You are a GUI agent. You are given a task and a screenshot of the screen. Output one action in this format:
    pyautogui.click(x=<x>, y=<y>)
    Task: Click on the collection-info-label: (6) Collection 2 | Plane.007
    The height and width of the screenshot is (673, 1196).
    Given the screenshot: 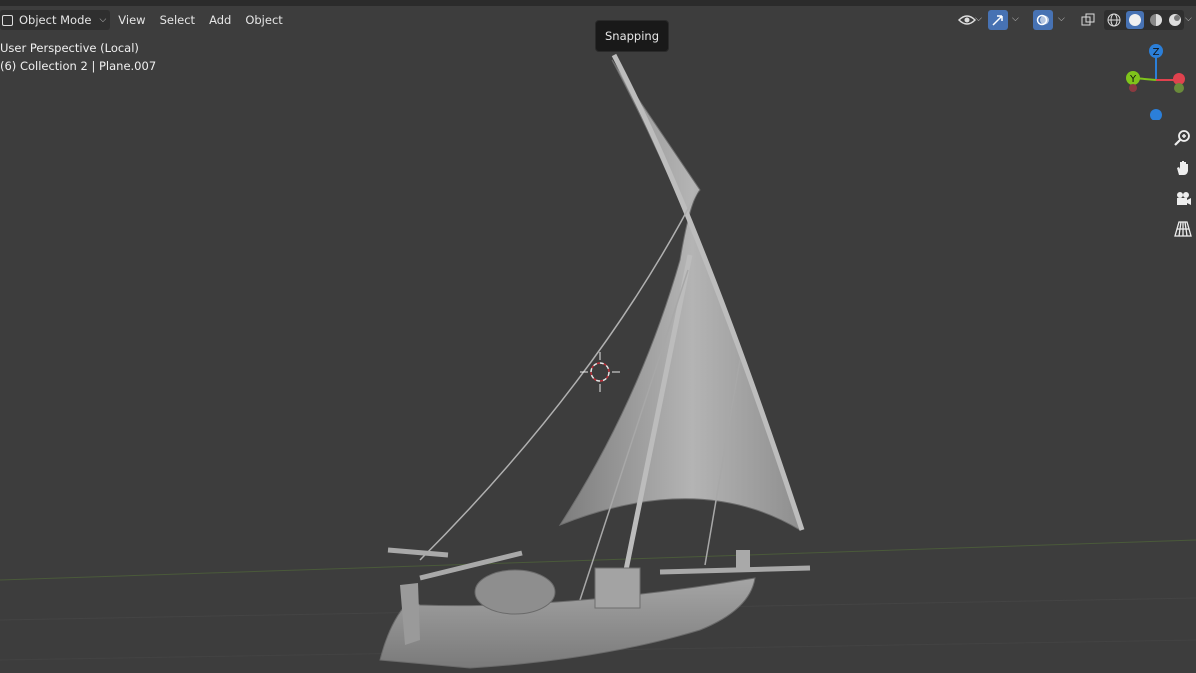 What is the action you would take?
    pyautogui.click(x=78, y=66)
    